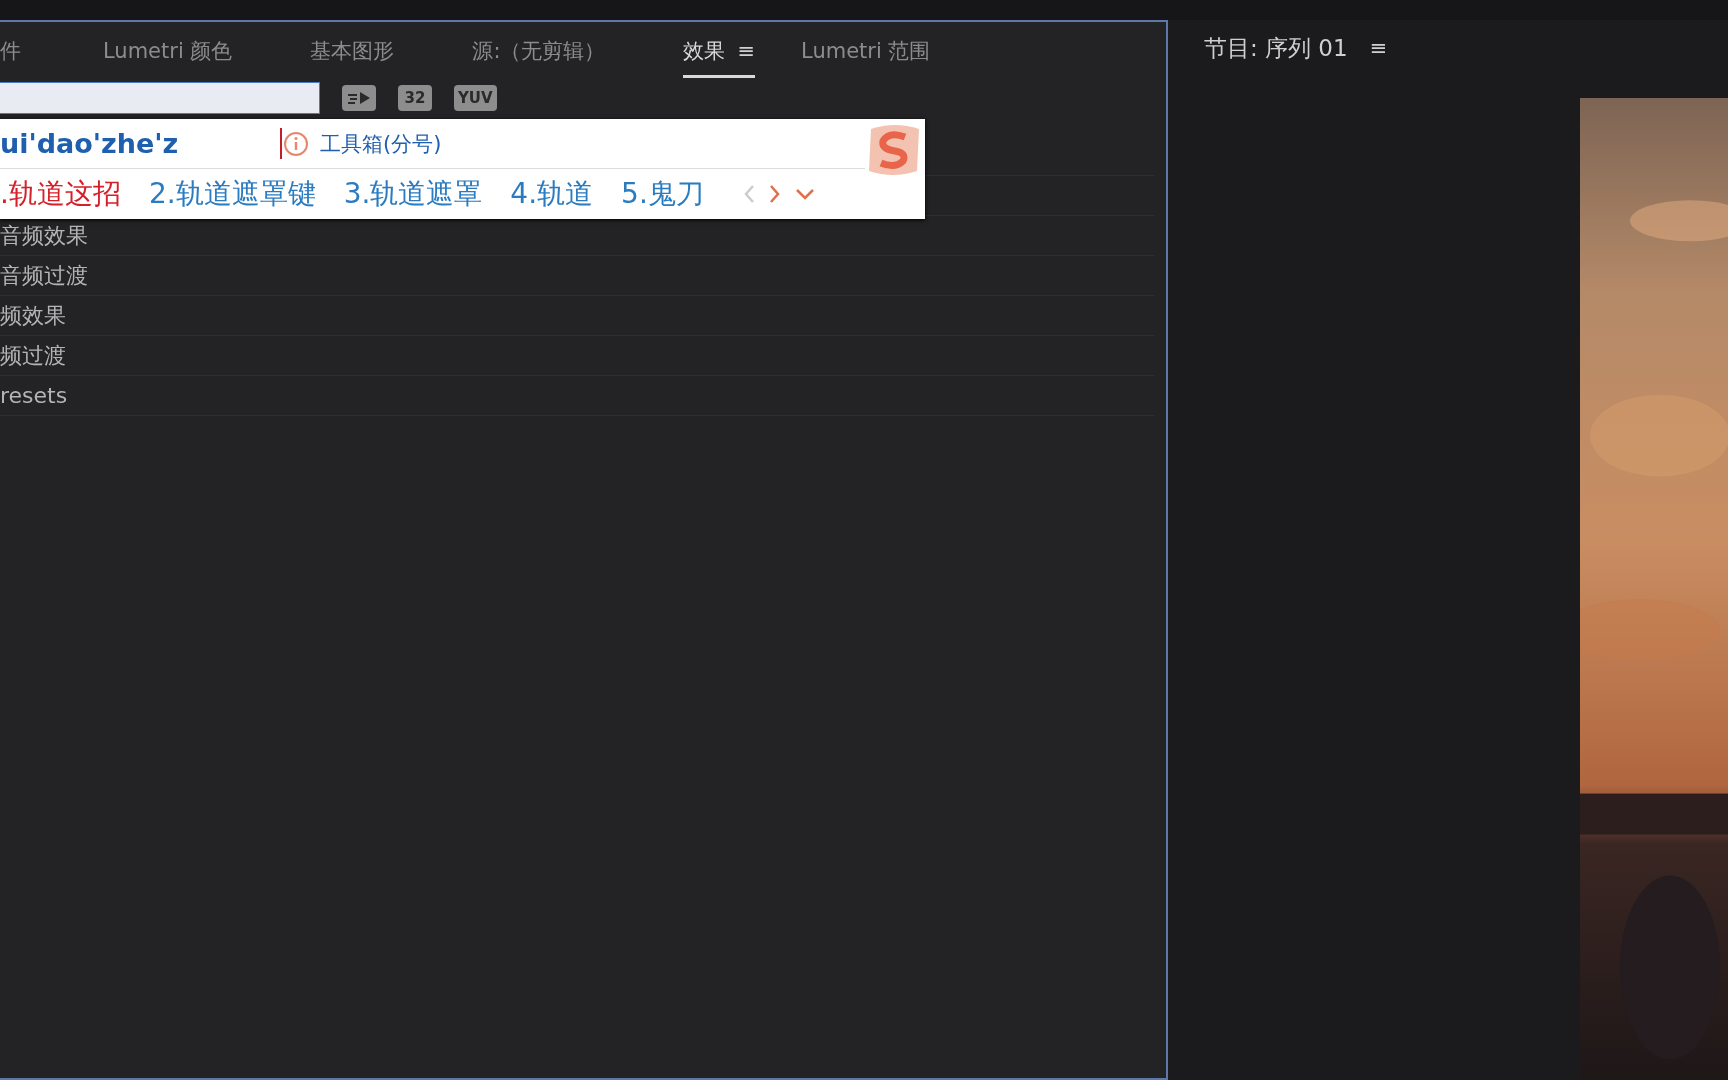 Image resolution: width=1728 pixels, height=1080 pixels. I want to click on filter-badge: 32, so click(415, 98).